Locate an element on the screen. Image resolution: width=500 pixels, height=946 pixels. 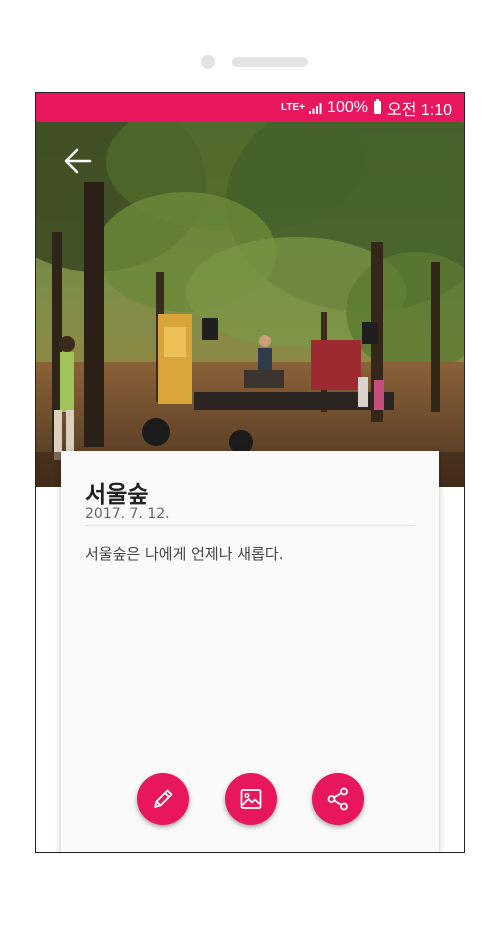
back-arrow-icon is located at coordinates (78, 161).